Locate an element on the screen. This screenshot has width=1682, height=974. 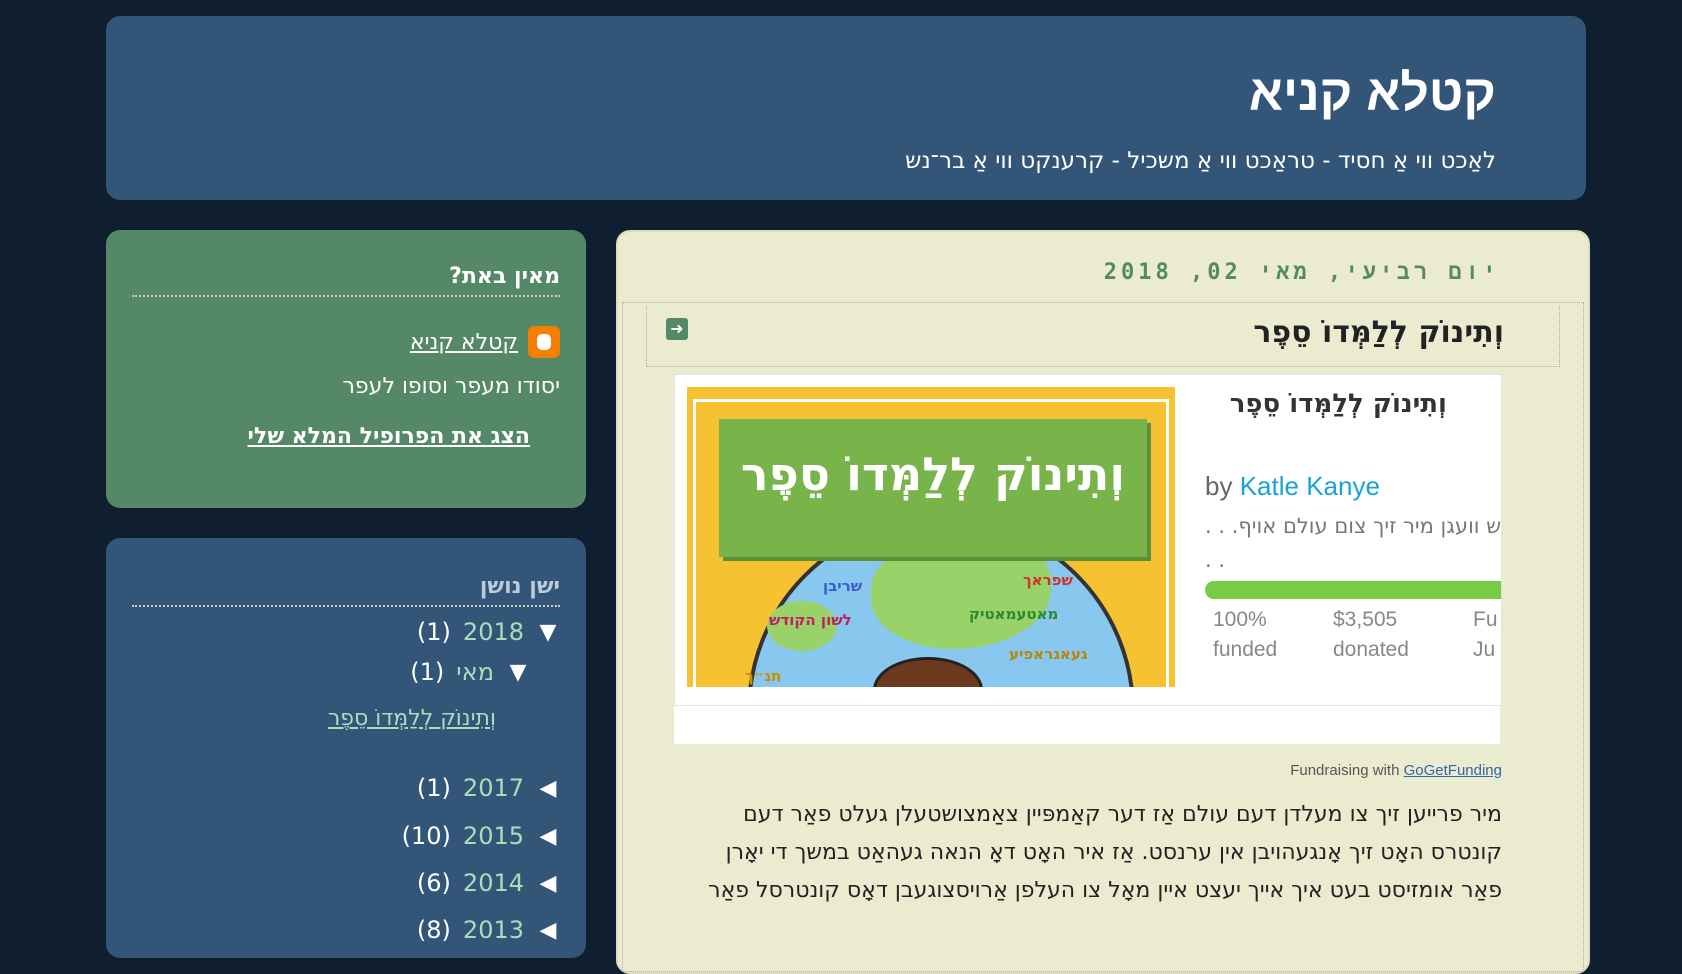
archive-year-2018: ▼ 2018 (1) is located at coordinates (488, 632).